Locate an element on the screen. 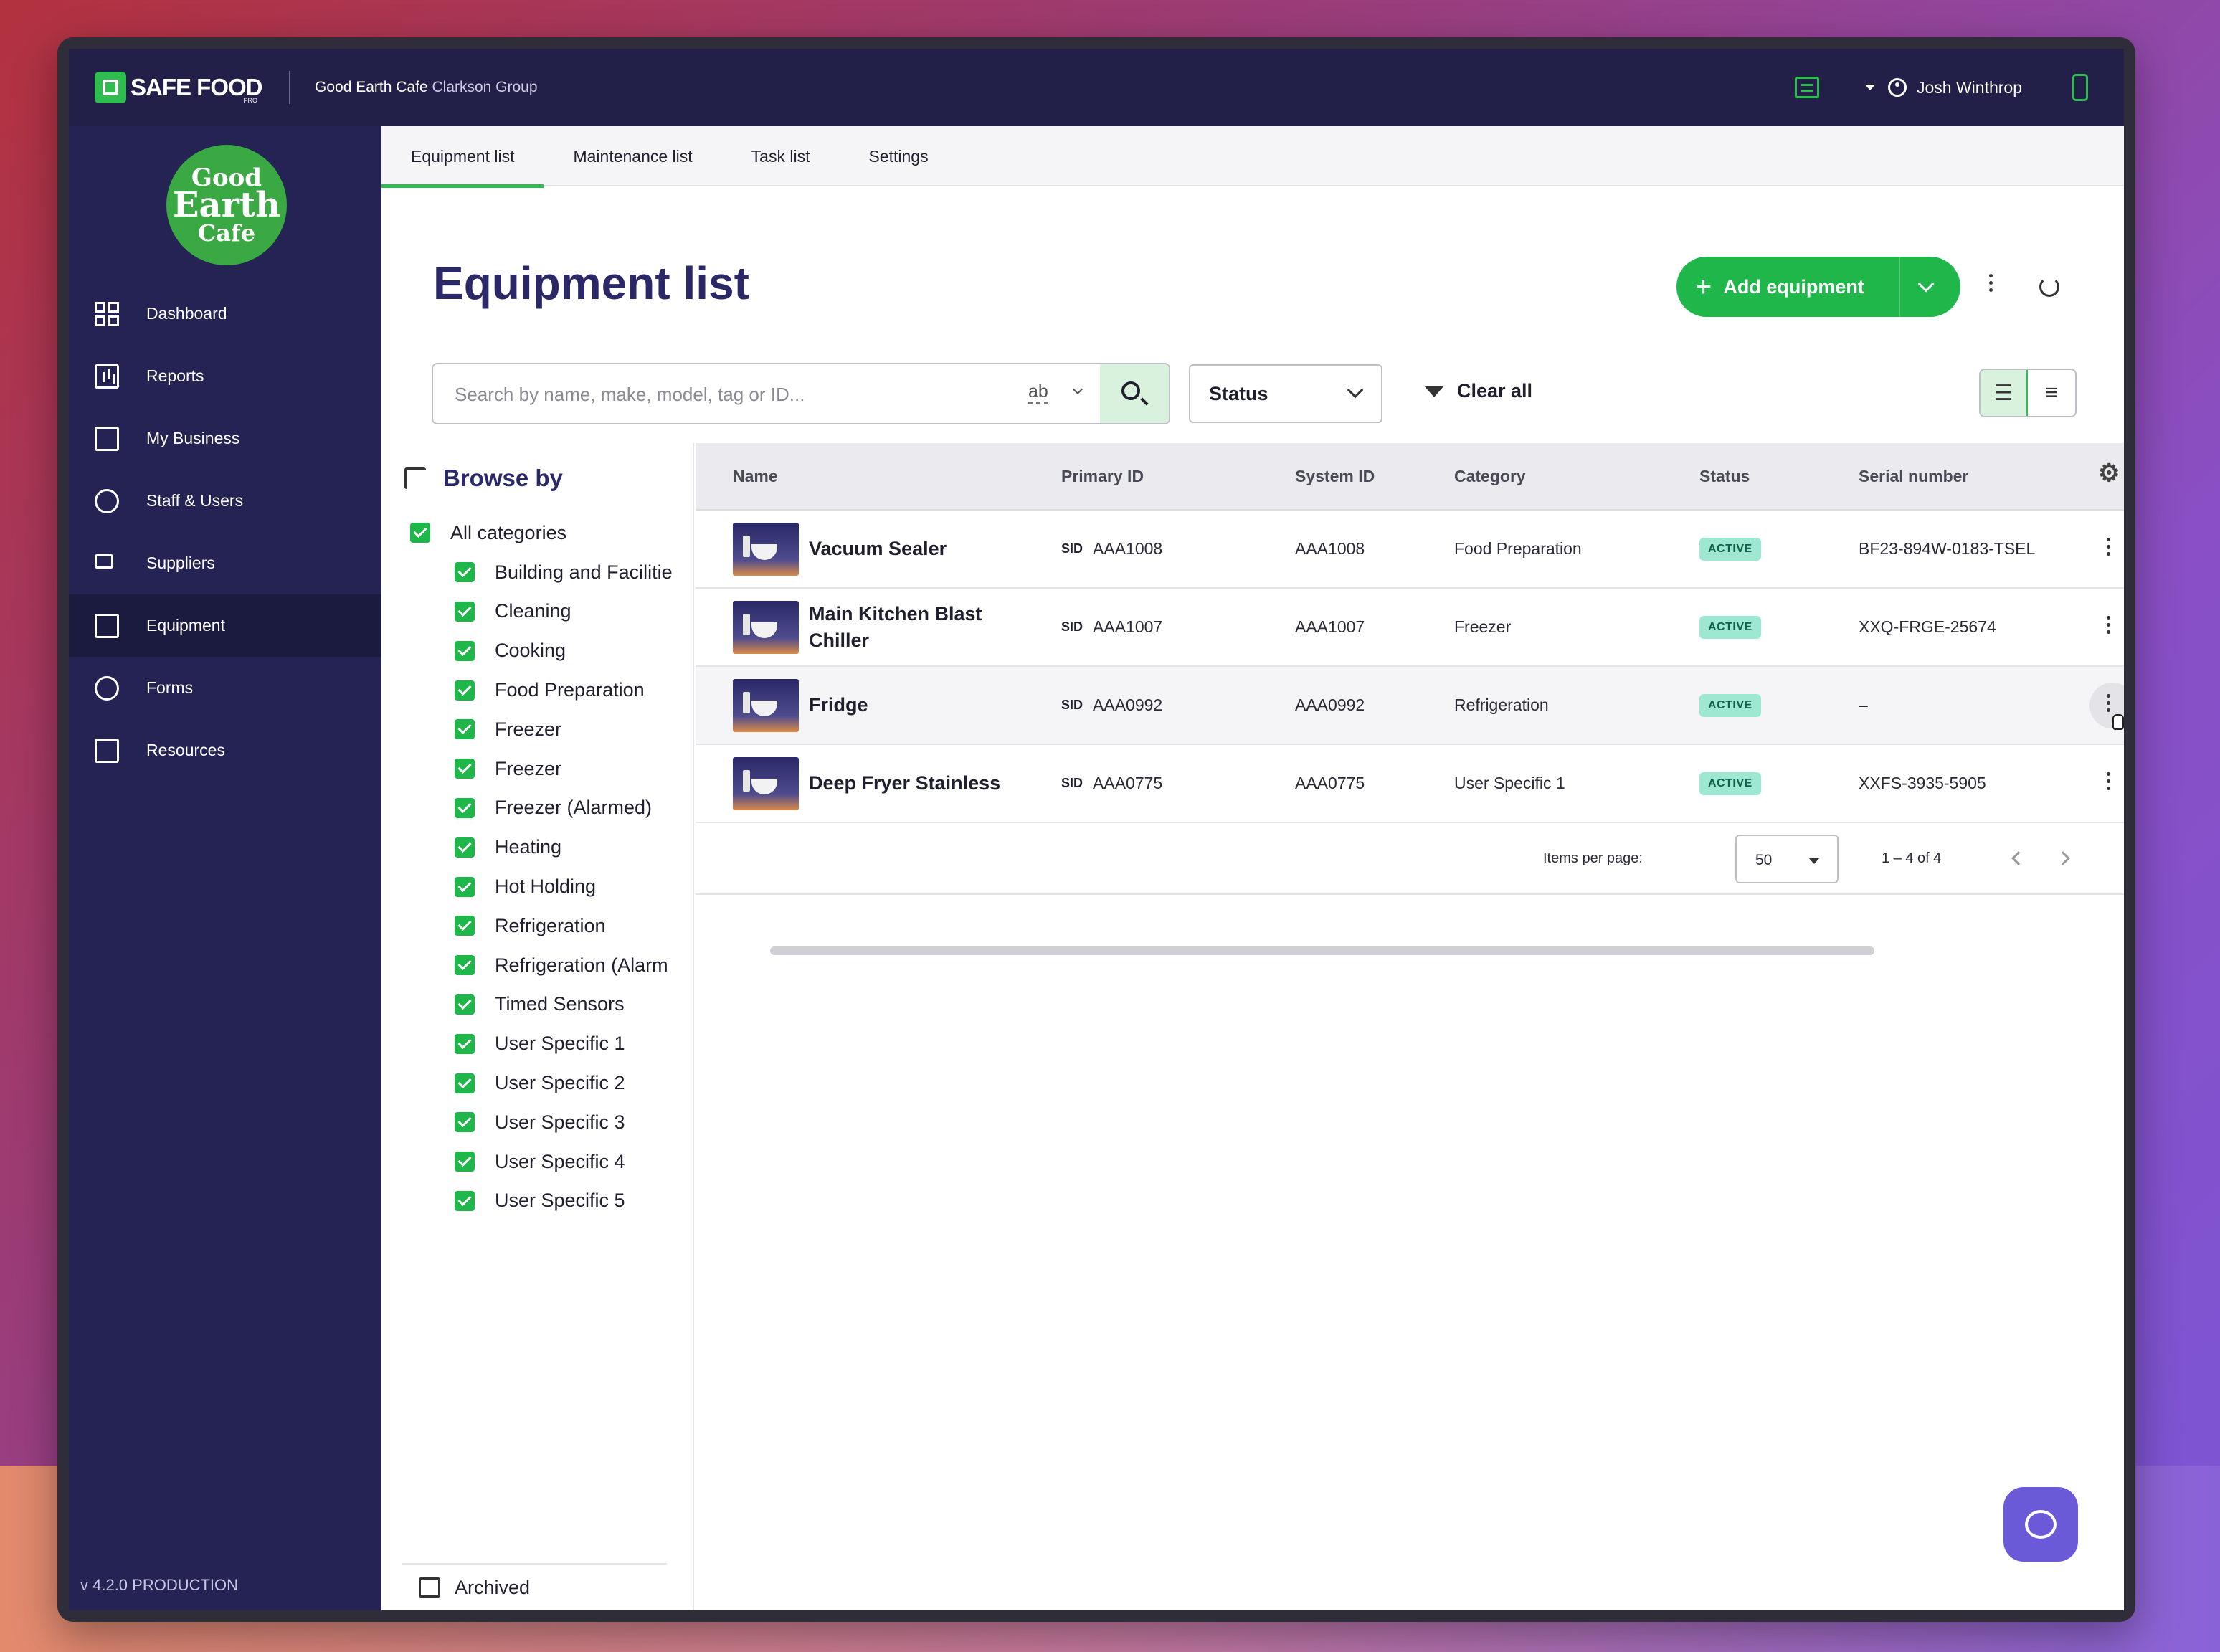  category-item: User Specific 4 is located at coordinates (541, 1162).